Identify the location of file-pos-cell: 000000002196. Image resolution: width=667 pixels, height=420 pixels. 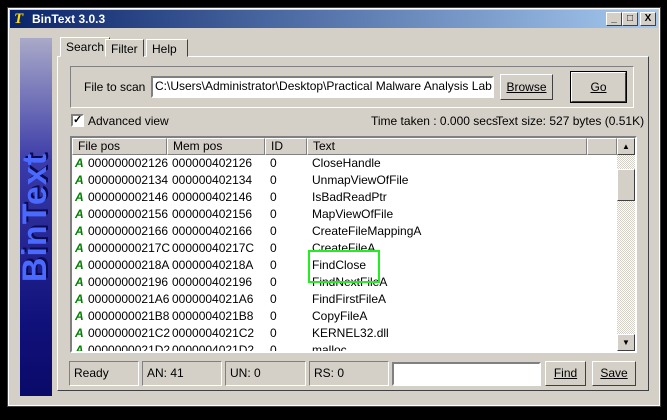
(128, 282).